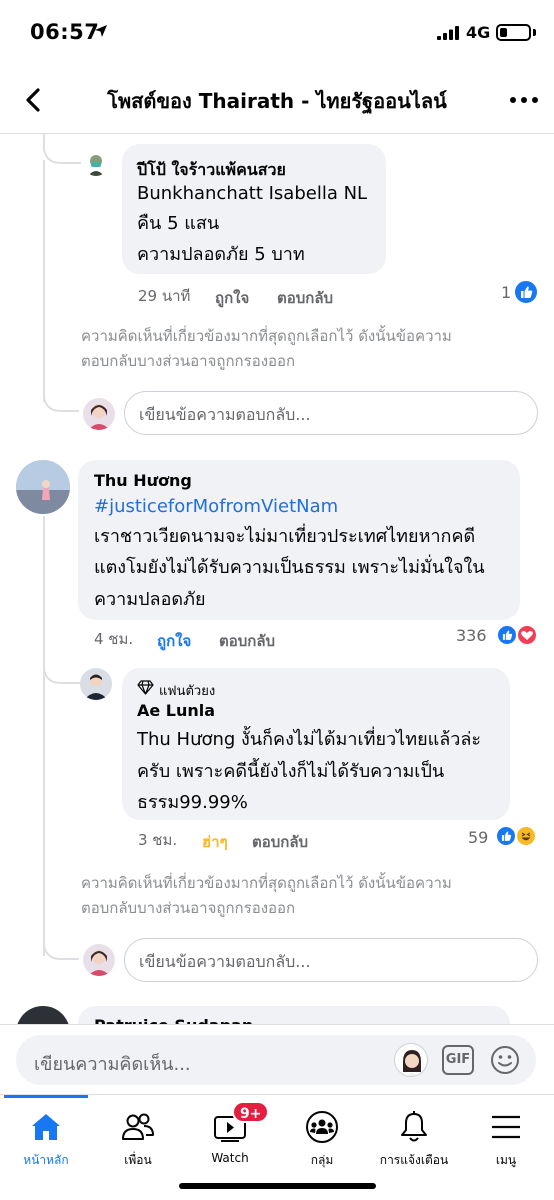  What do you see at coordinates (216, 507) in the screenshot?
I see `hashtag-link: #justiceforMofromVietNam` at bounding box center [216, 507].